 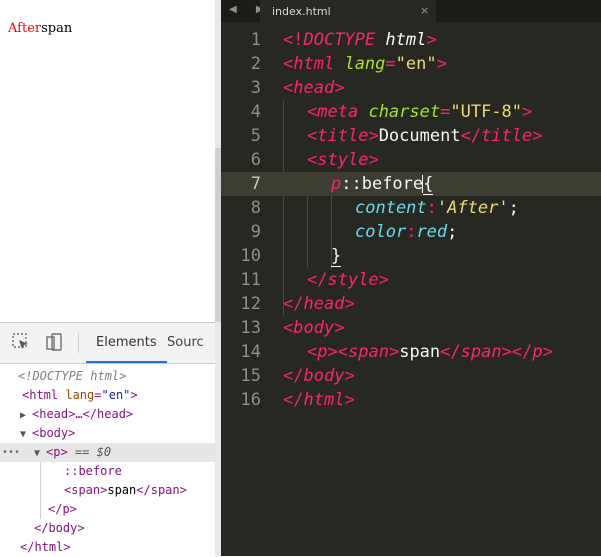 I want to click on line-number: 14, so click(x=250, y=352).